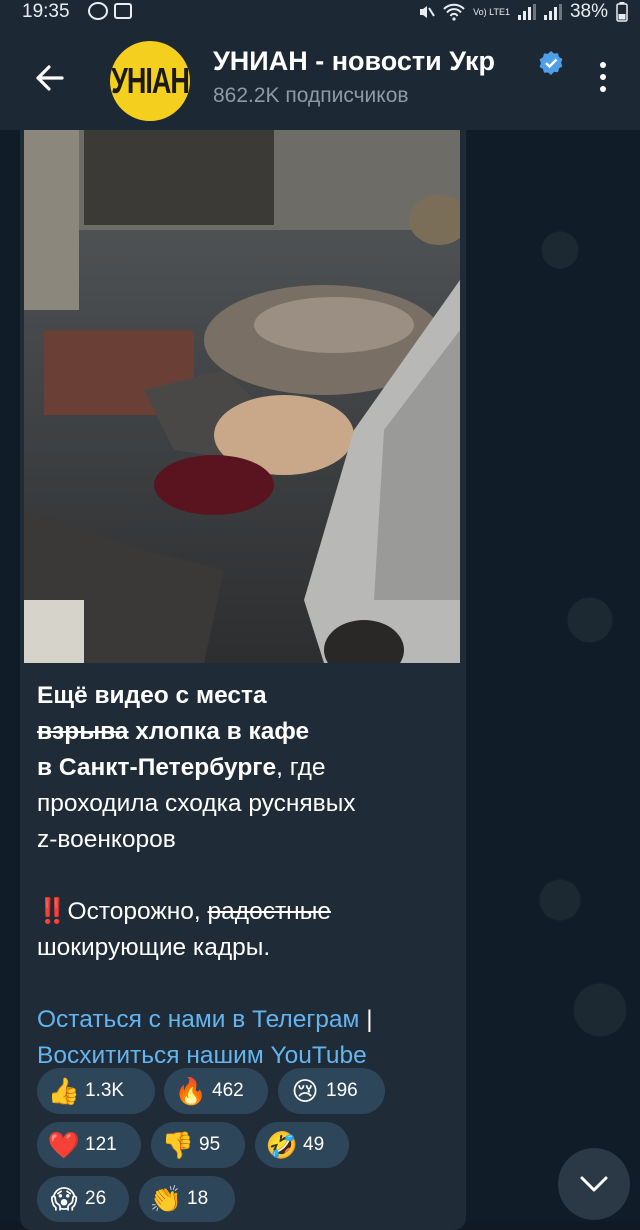 The image size is (640, 1230). Describe the element at coordinates (551, 63) in the screenshot. I see `verified-badge-icon` at that location.